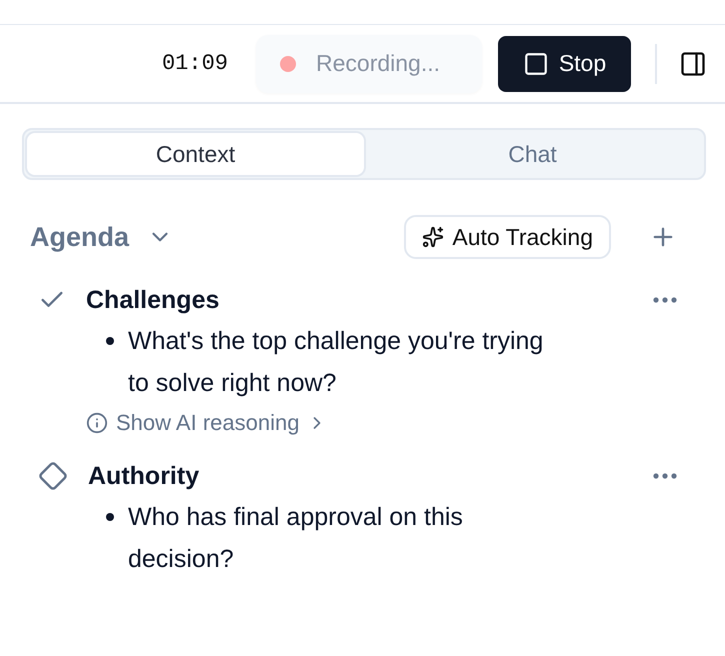 The width and height of the screenshot is (725, 656). I want to click on agenda-item-title: Authority, so click(144, 476).